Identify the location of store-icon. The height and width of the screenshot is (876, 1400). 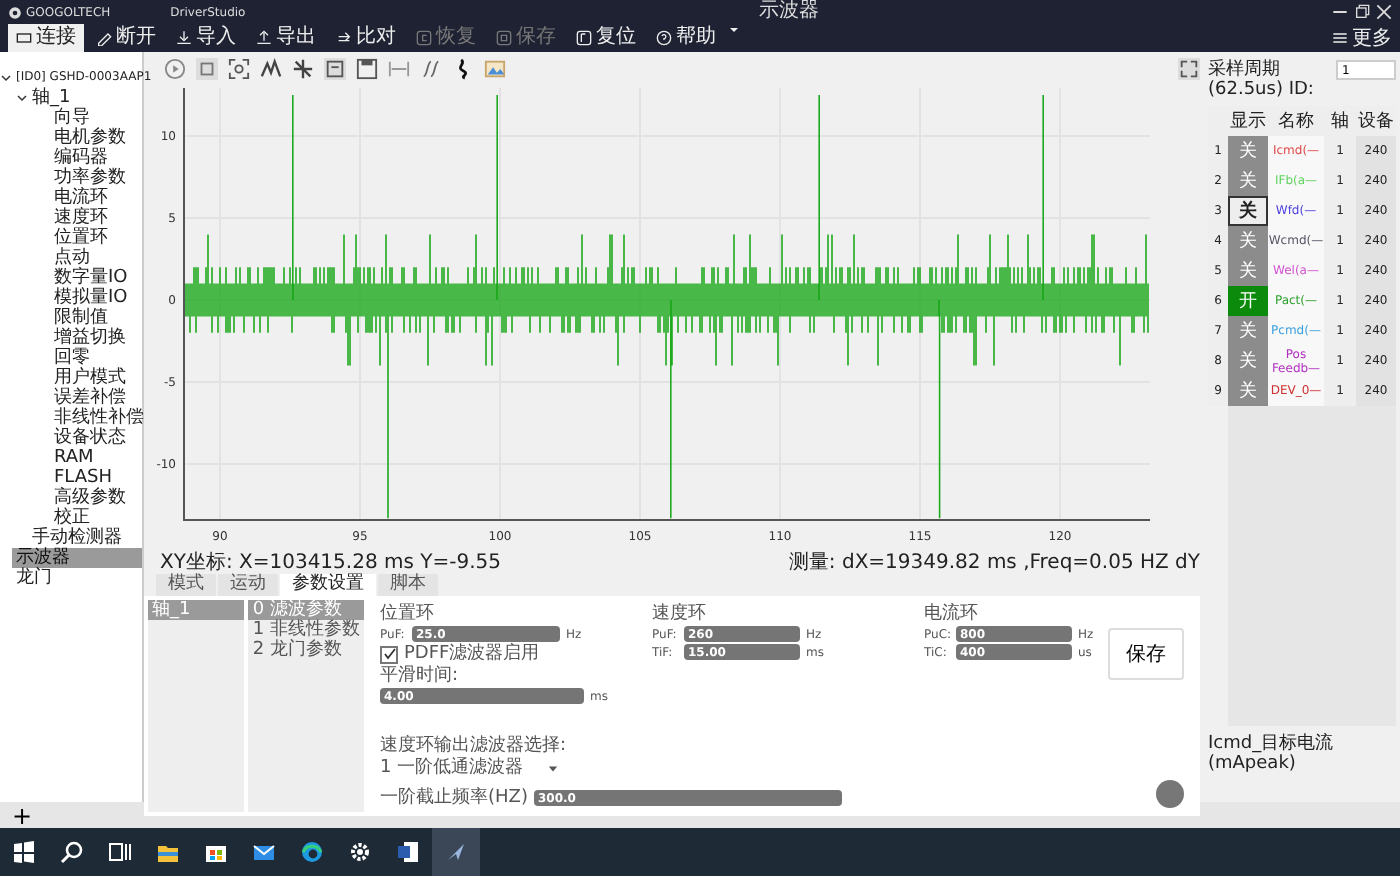
(216, 852).